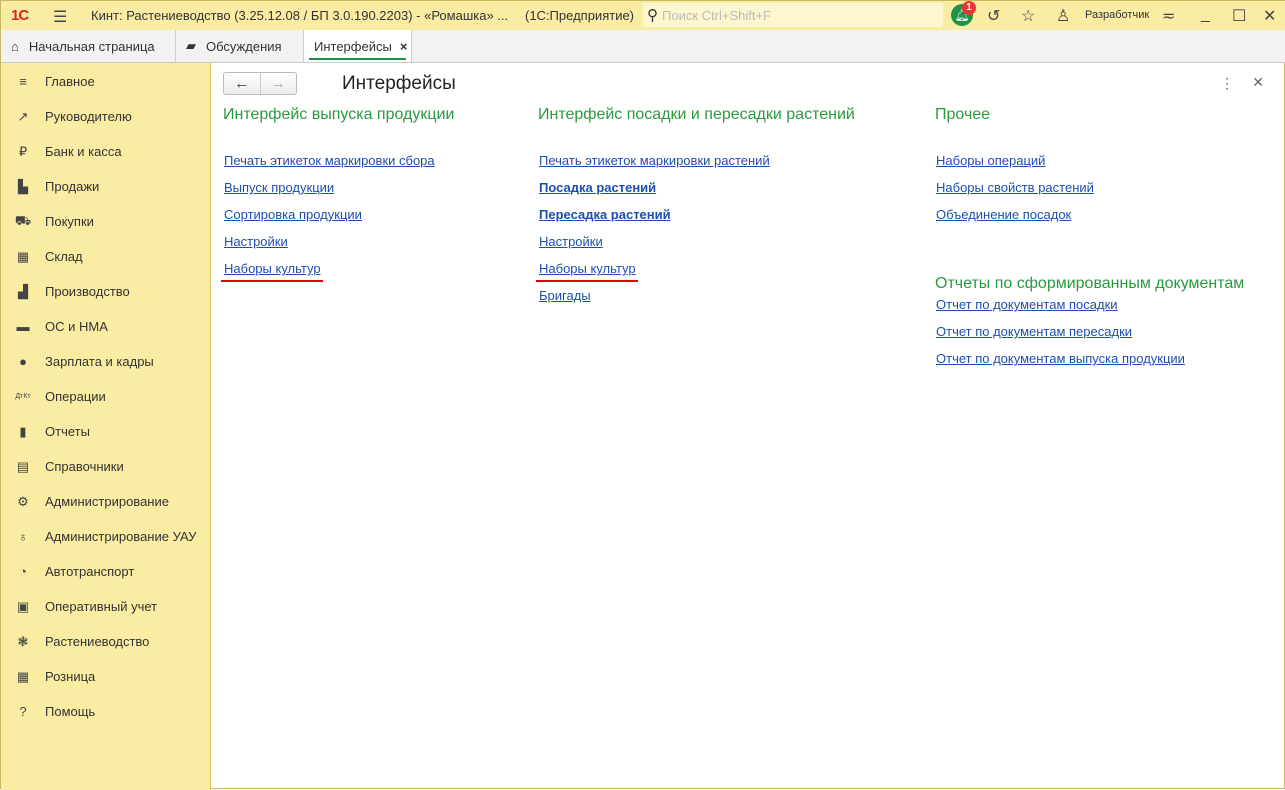 Image resolution: width=1285 pixels, height=790 pixels. What do you see at coordinates (105, 711) in the screenshot?
I see `sidebar-item: ? Помощь` at bounding box center [105, 711].